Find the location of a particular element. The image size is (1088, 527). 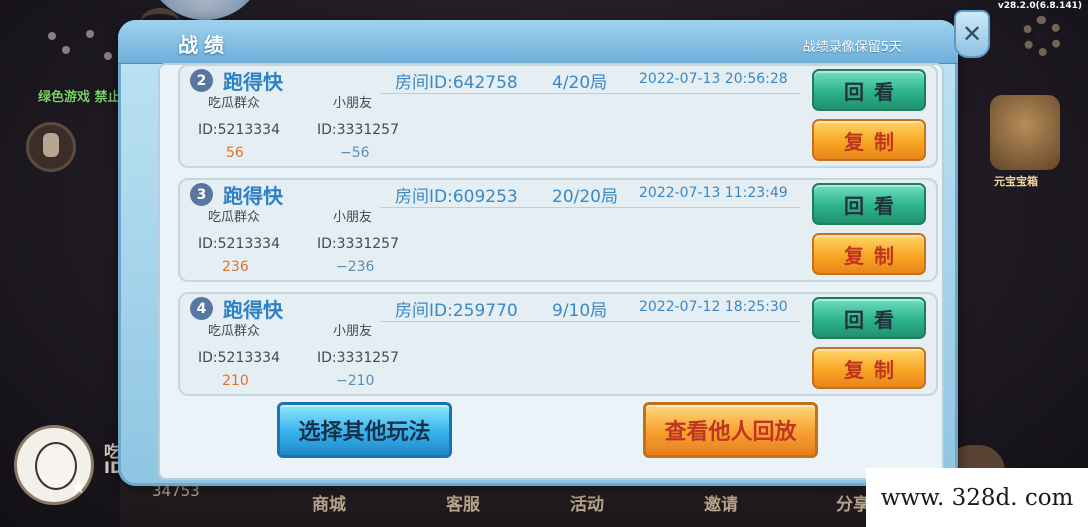

player-score: 56 is located at coordinates (235, 153).